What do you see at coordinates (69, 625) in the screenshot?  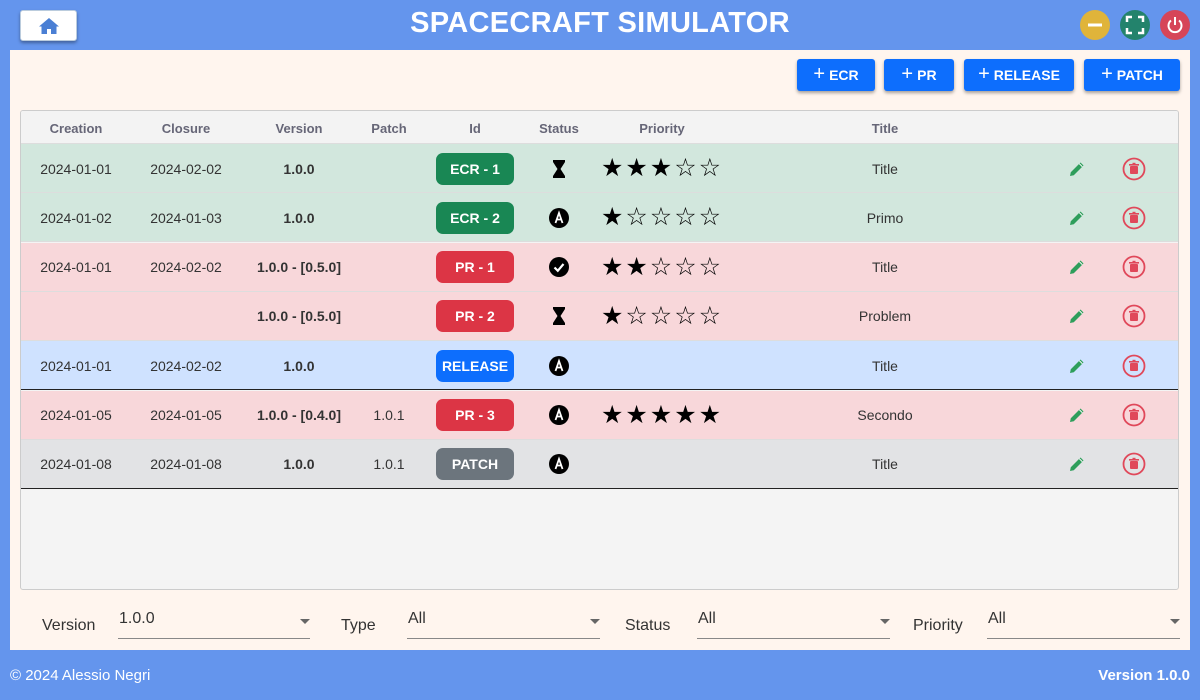 I see `filter-version-label: Version` at bounding box center [69, 625].